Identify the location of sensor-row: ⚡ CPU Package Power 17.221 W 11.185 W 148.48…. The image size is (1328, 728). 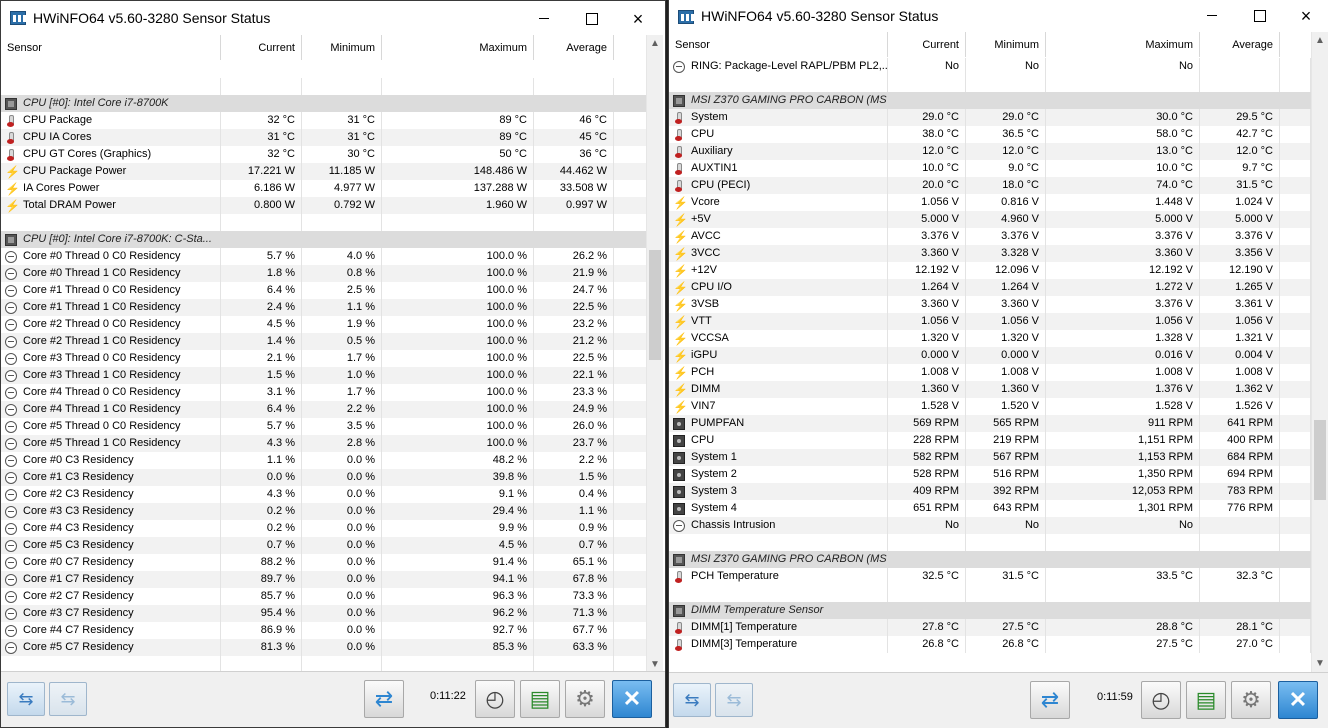
(324, 171).